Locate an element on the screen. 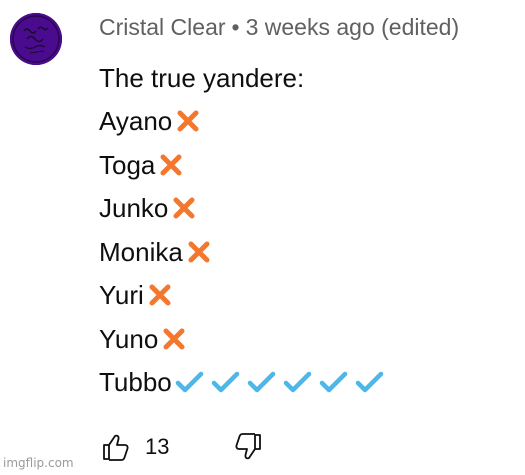  comment-line: Yuno is located at coordinates (241, 339).